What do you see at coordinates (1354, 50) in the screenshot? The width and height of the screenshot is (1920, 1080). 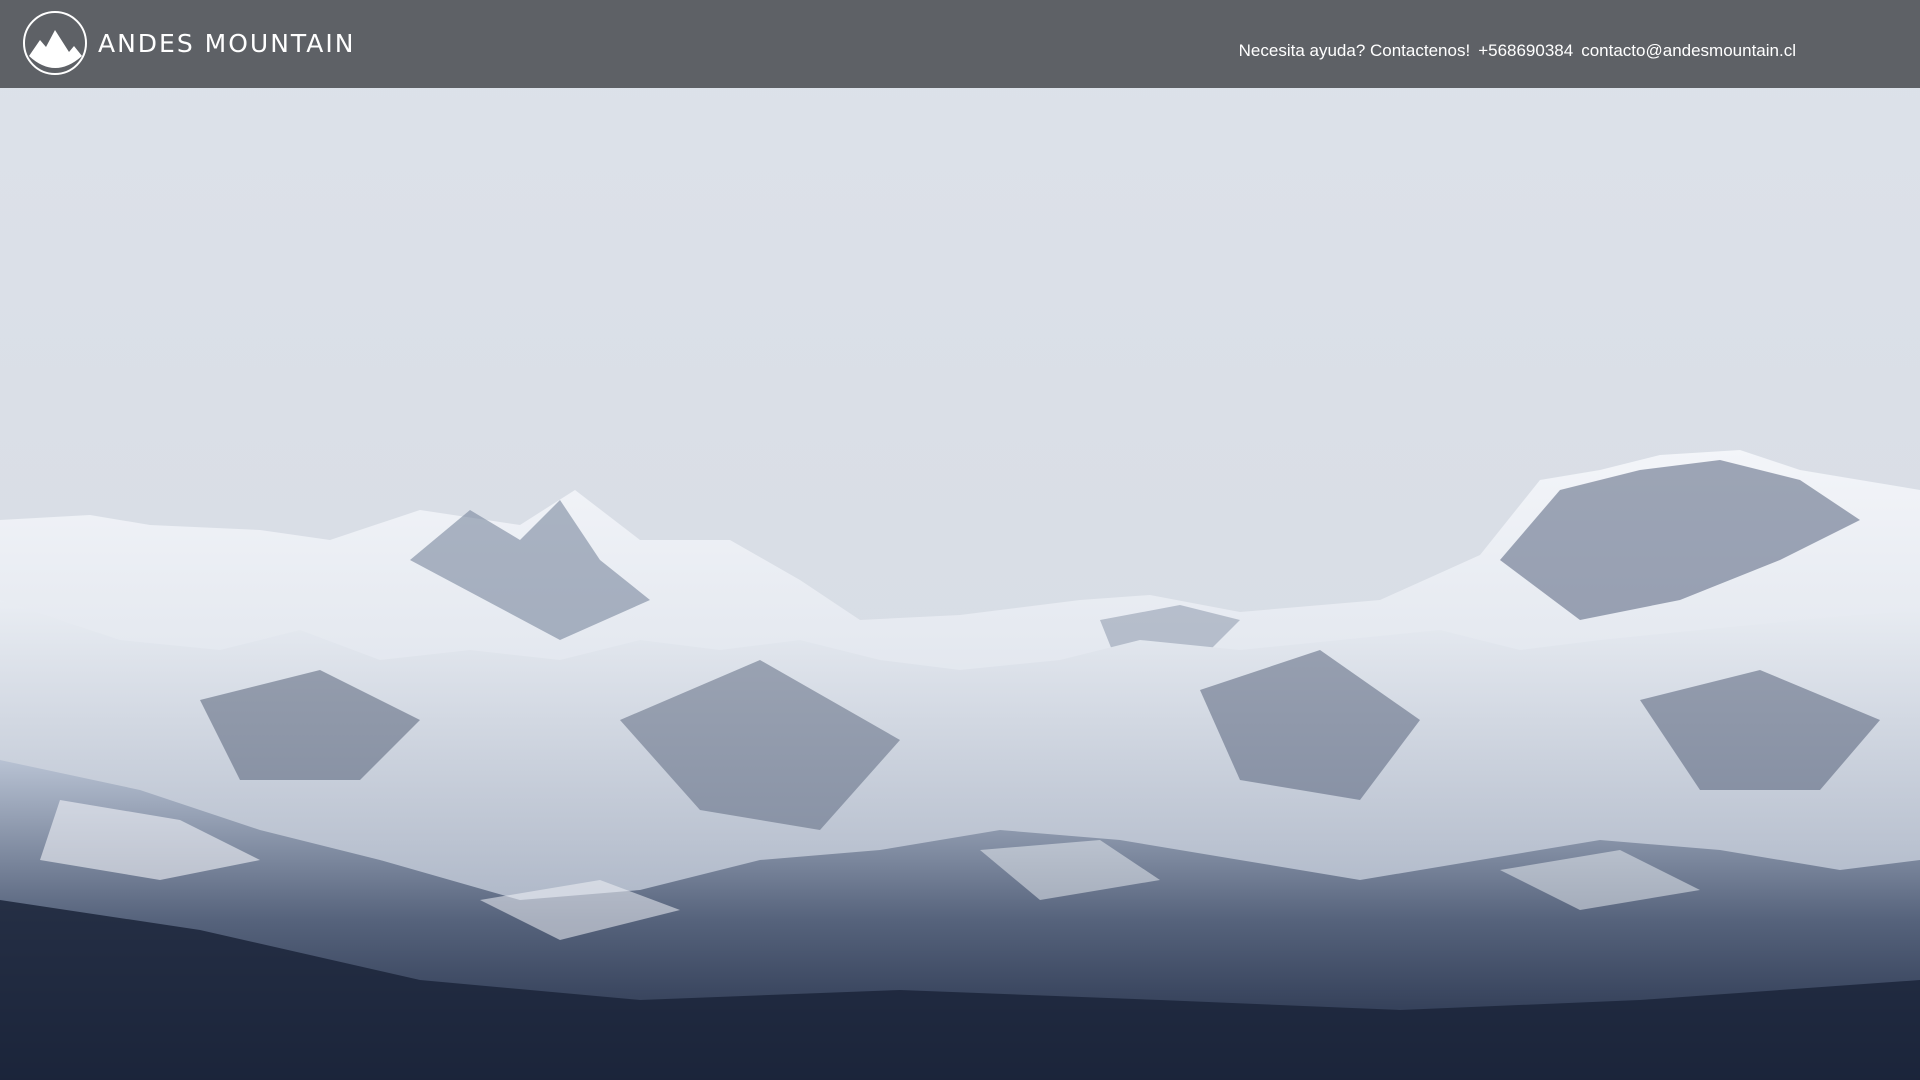 I see `help-text: Necesita ayuda? Contactenos!` at bounding box center [1354, 50].